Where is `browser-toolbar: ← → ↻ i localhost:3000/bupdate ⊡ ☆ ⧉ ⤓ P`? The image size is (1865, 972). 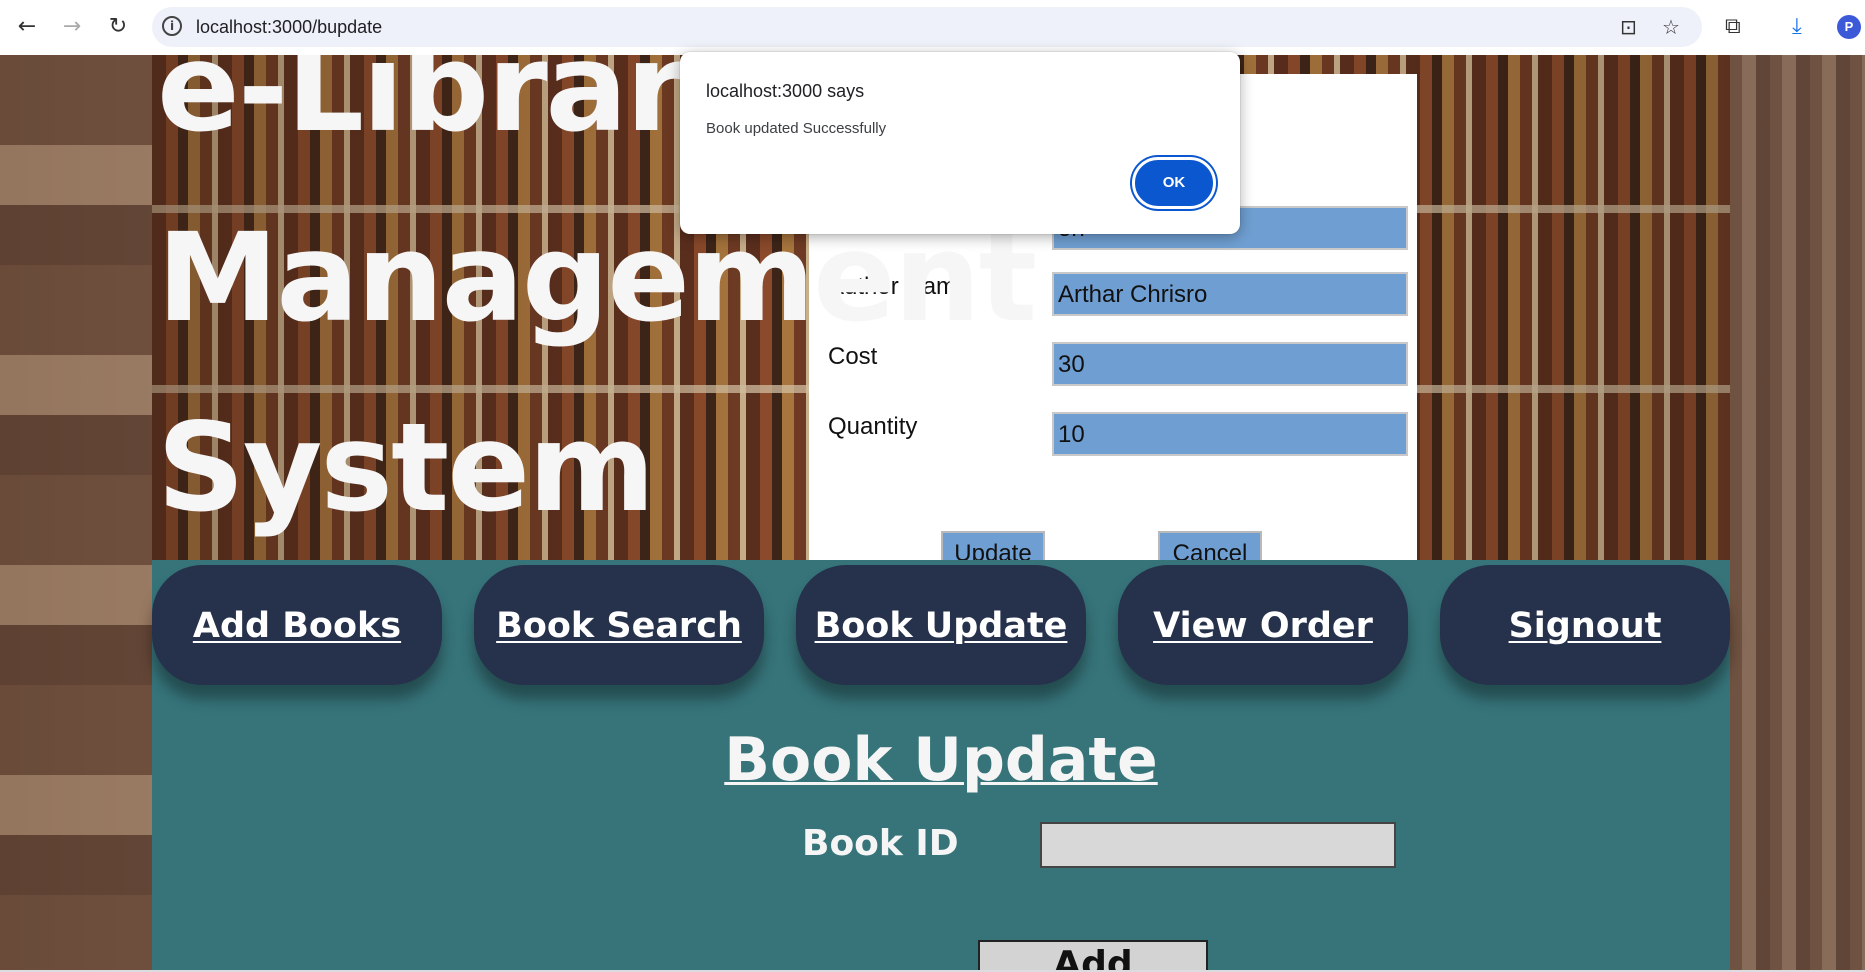 browser-toolbar: ← → ↻ i localhost:3000/bupdate ⊡ ☆ ⧉ ⤓ P is located at coordinates (932, 27).